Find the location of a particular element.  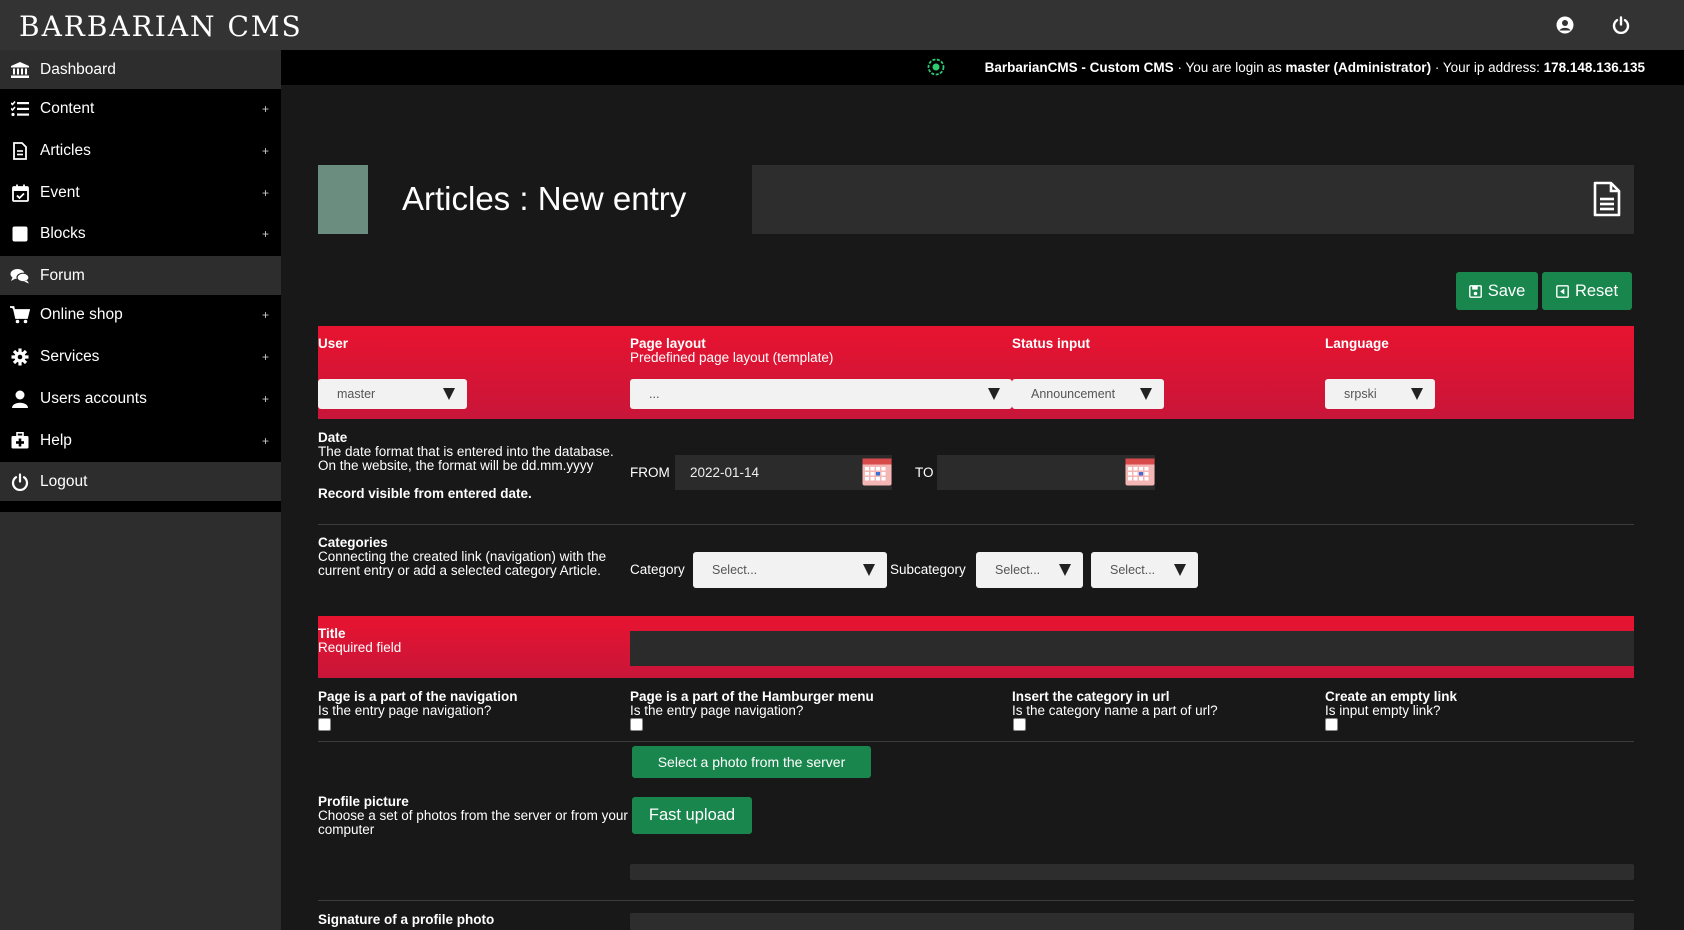

signature-input is located at coordinates (1132, 921).